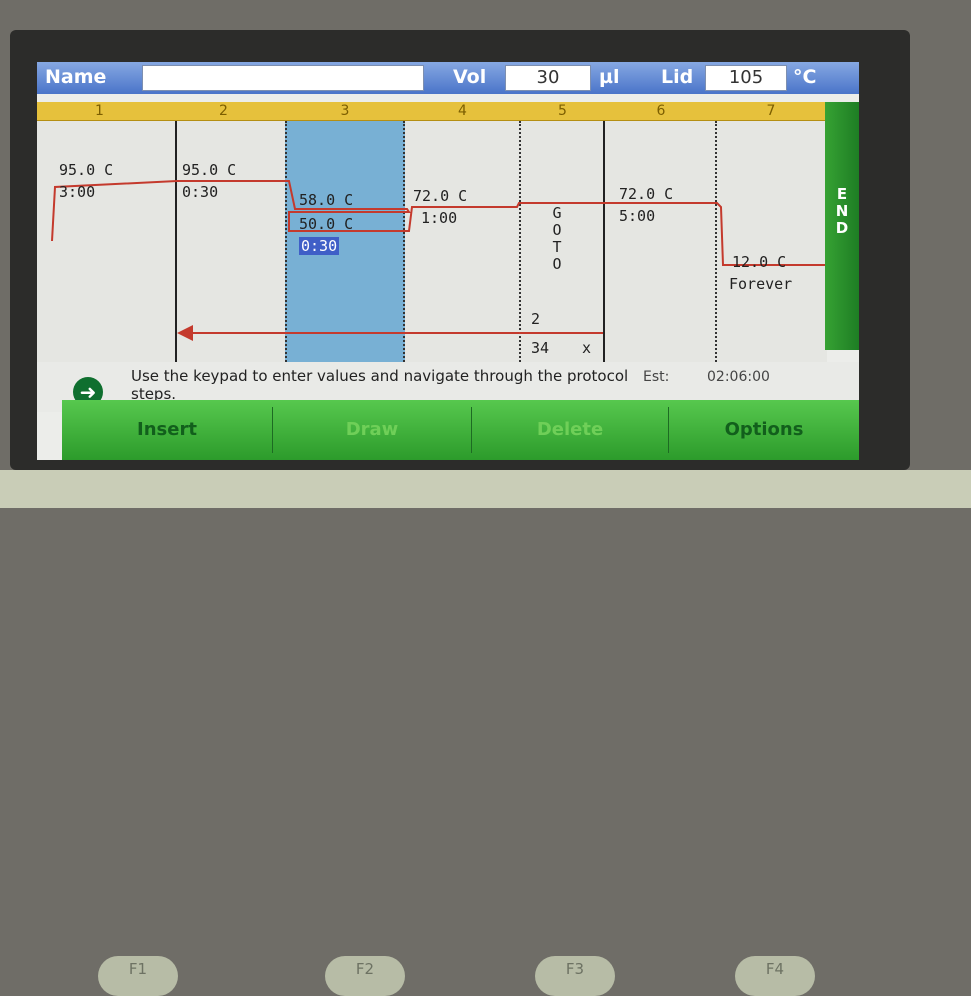  I want to click on step-5-number: 5, so click(562, 111).